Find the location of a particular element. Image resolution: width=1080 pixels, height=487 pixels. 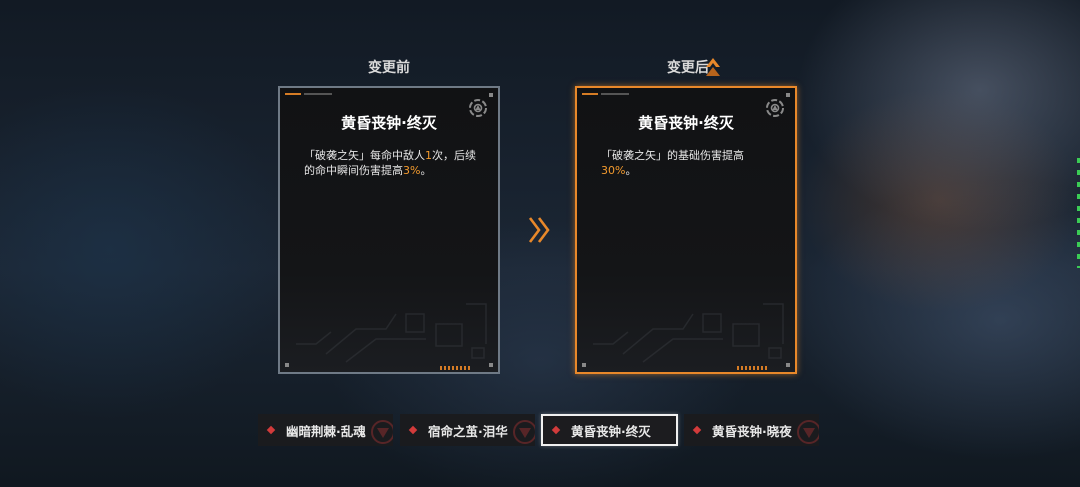

card-after: 黄昏丧钟·终灭 「破袭之矢」的基础伤害提高 30%。 is located at coordinates (686, 230).